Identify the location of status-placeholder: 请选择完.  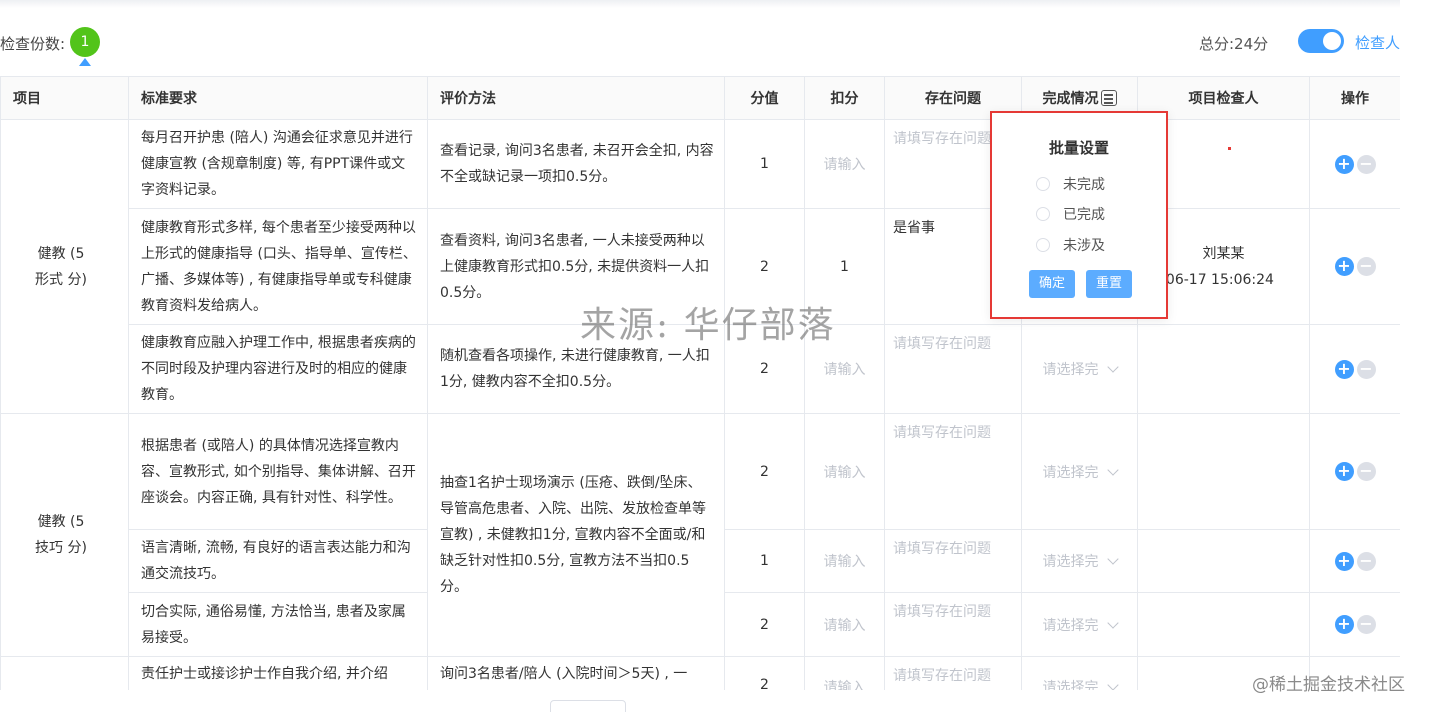
(1070, 472).